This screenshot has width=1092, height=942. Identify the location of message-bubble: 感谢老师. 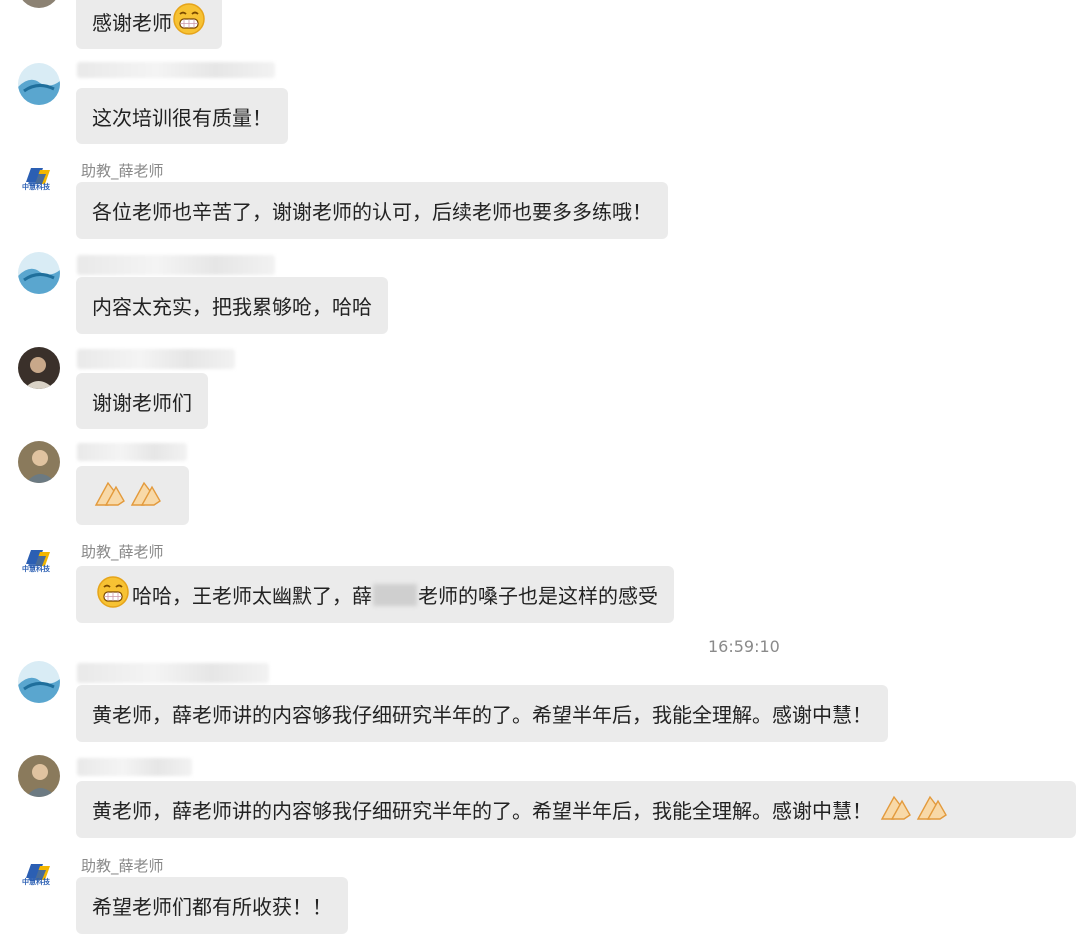
(149, 24).